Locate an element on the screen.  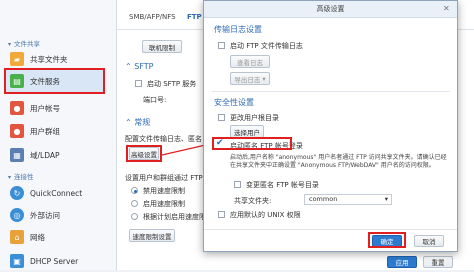
sftp-enable-checkbox is located at coordinates (138, 83).